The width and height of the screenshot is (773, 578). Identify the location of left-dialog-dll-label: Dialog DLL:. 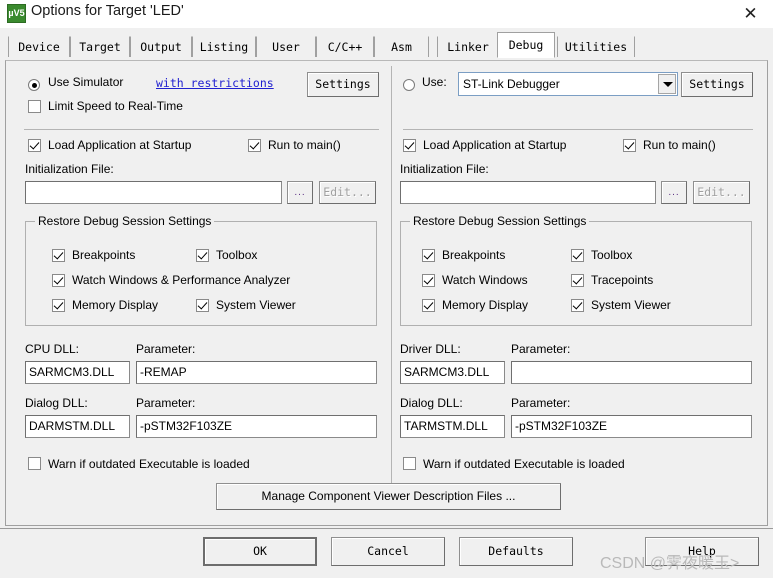
(56, 403).